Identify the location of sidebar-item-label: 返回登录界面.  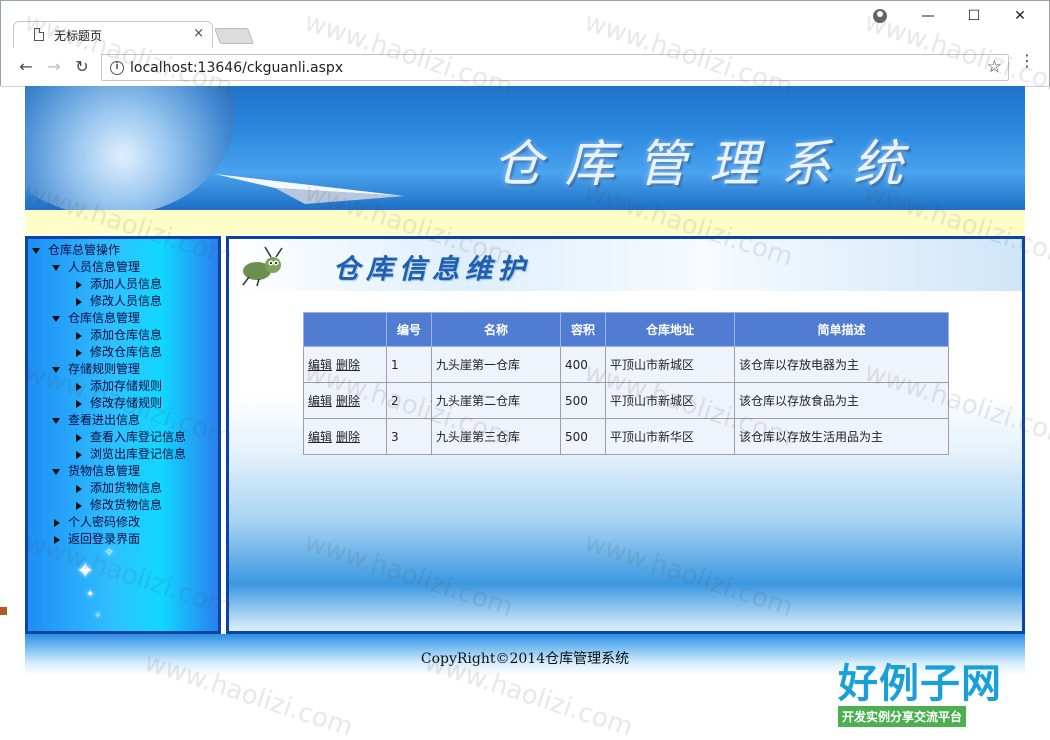
(104, 539).